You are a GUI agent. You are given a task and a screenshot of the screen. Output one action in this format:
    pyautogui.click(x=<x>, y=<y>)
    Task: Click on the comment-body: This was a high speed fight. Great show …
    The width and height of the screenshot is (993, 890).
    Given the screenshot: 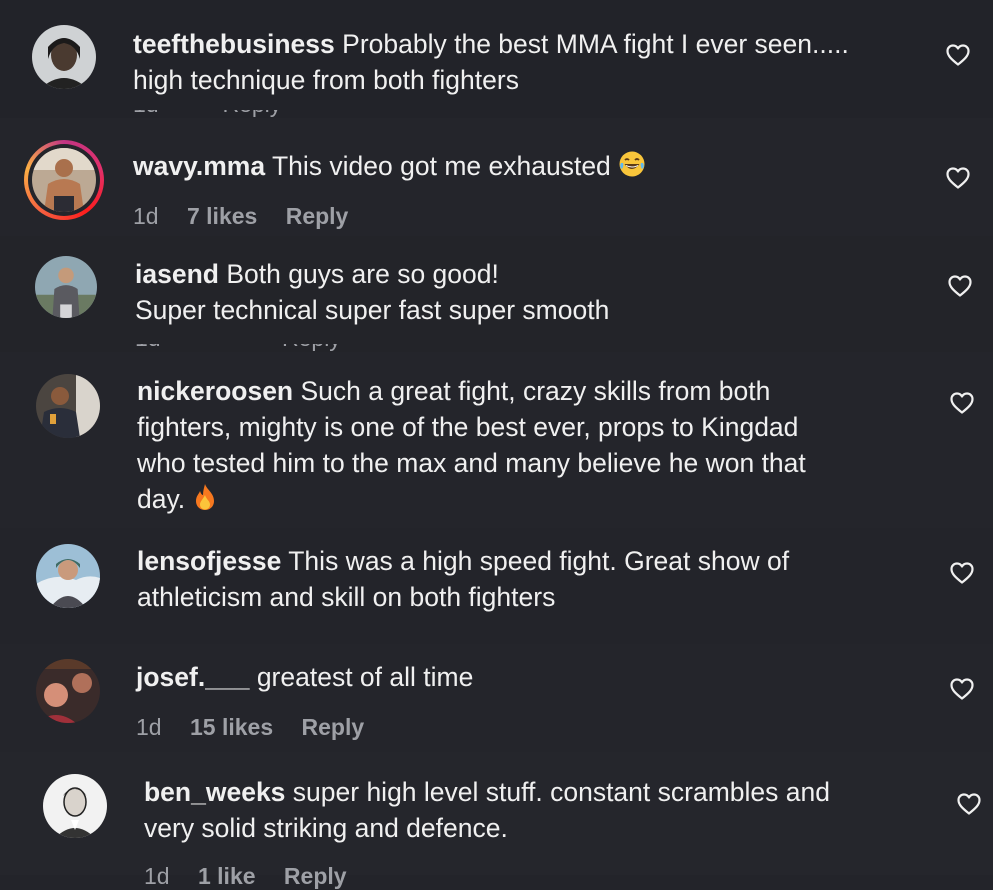 What is the action you would take?
    pyautogui.click(x=539, y=561)
    